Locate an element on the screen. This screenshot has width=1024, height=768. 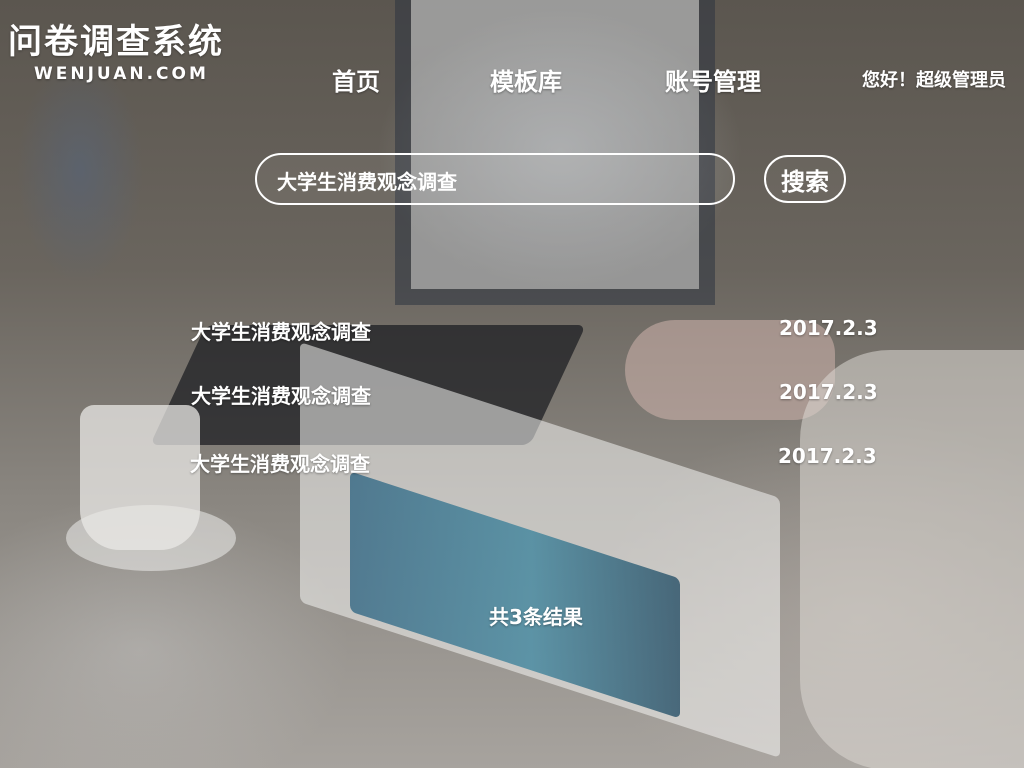
search-input is located at coordinates (497, 180).